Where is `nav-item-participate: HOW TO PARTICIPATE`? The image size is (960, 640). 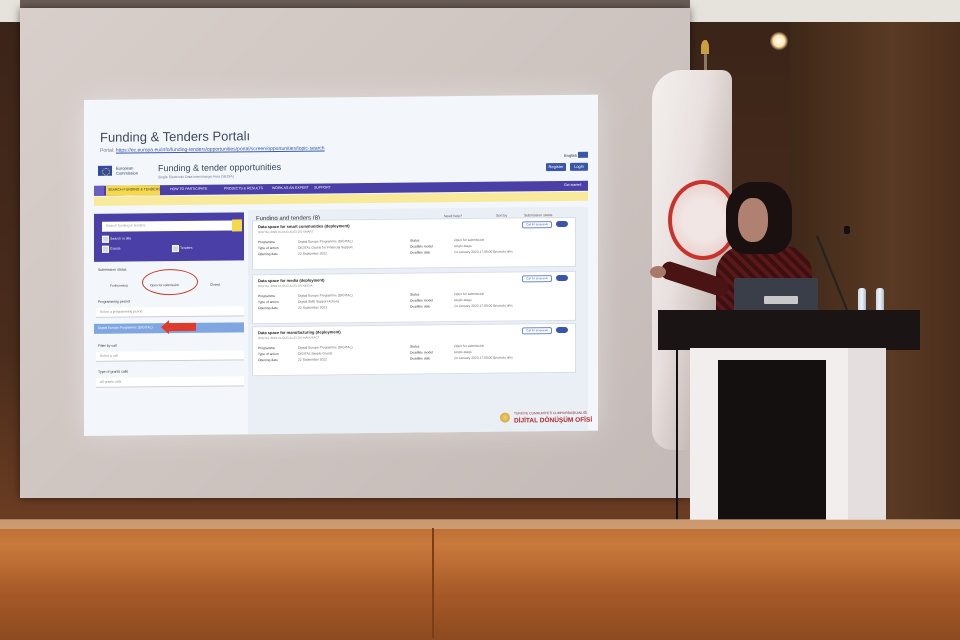 nav-item-participate: HOW TO PARTICIPATE is located at coordinates (189, 189).